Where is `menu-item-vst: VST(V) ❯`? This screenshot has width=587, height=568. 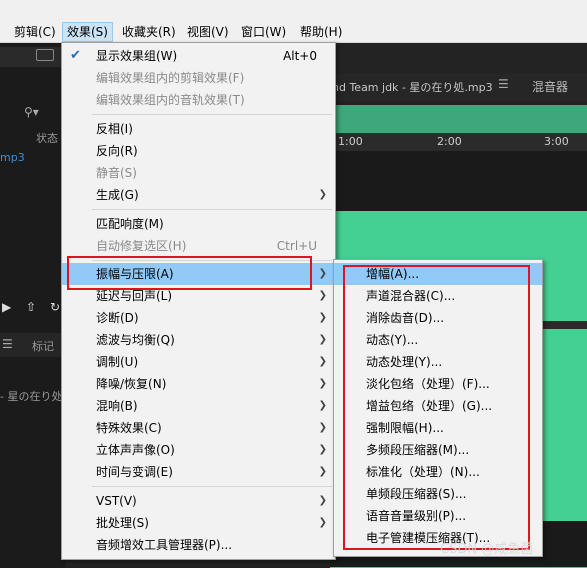
menu-item-vst: VST(V) ❯ is located at coordinates (198, 501).